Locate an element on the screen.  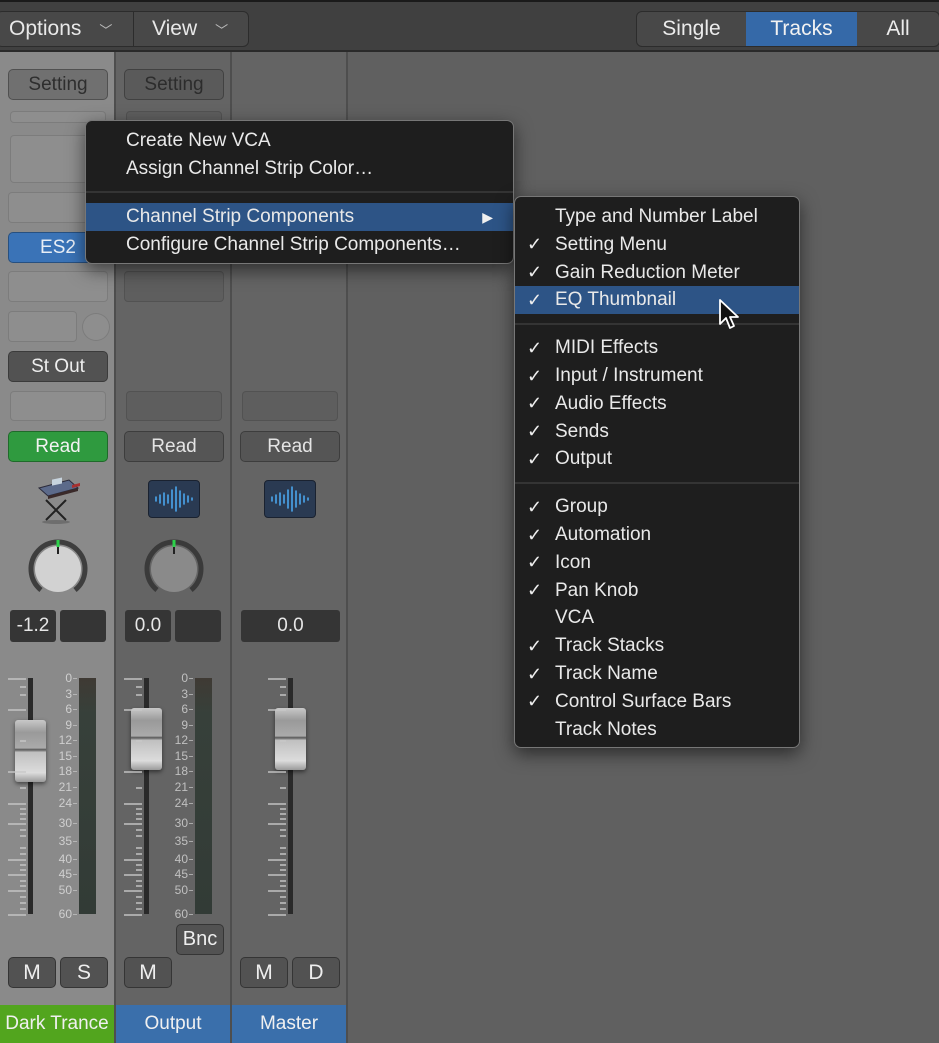
meter-scale-label: 45 is located at coordinates (65, 874).